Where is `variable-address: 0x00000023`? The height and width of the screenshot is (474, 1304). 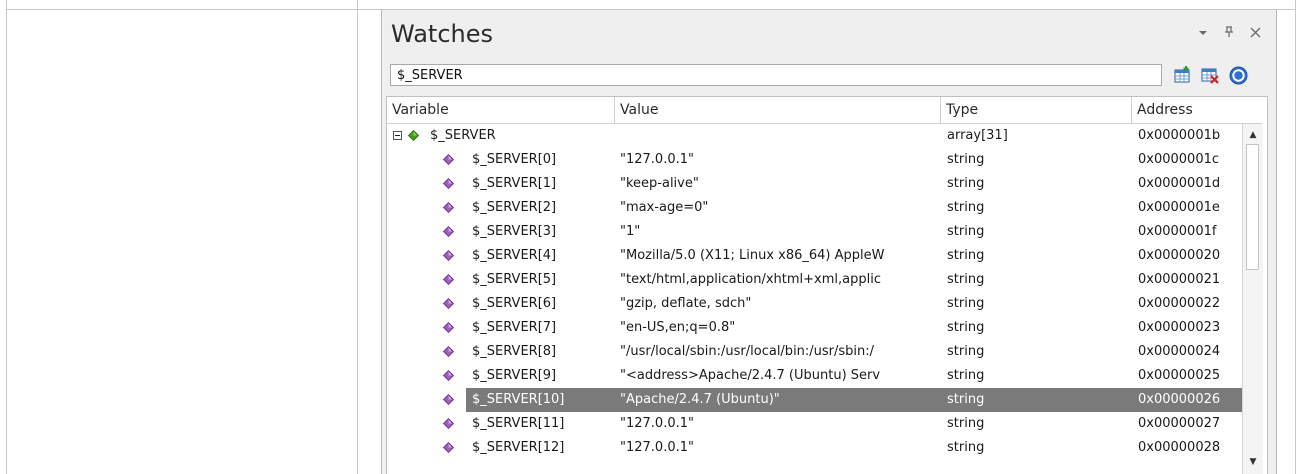 variable-address: 0x00000023 is located at coordinates (1179, 327).